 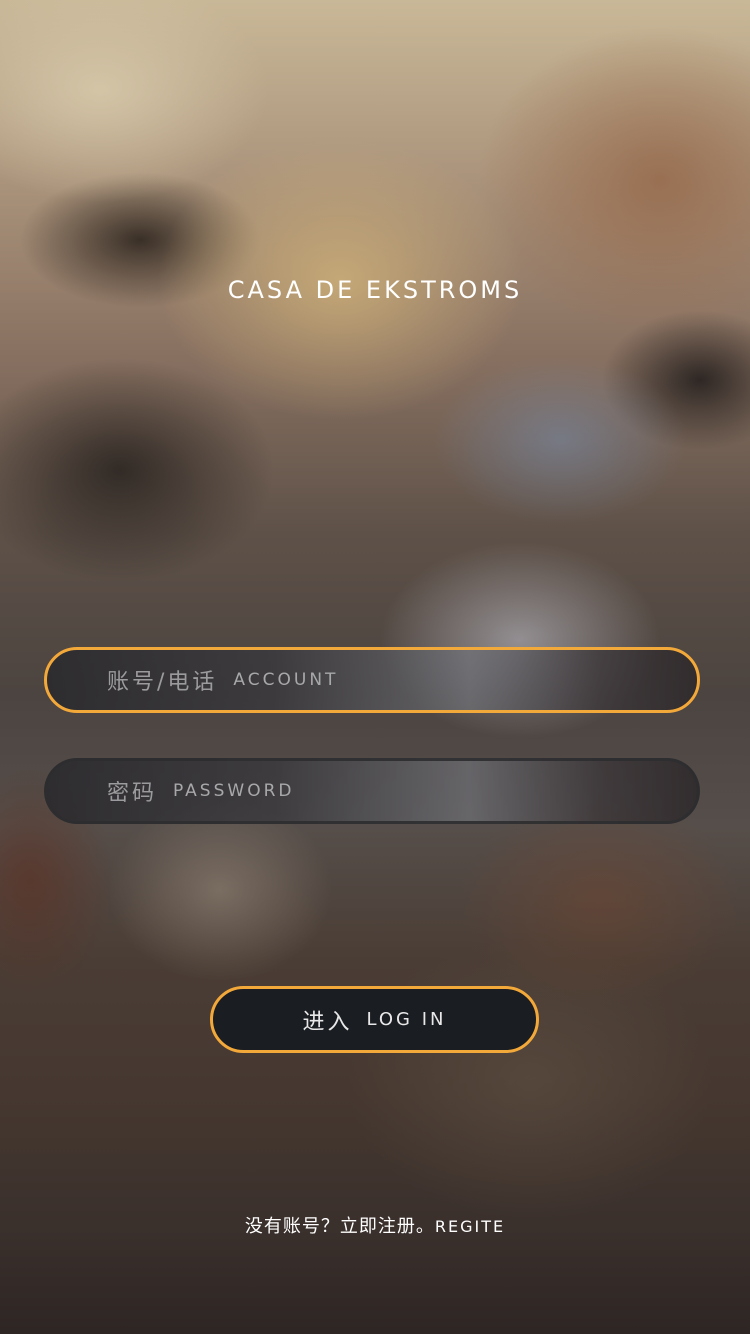 I want to click on register-prompt-text: 没有账号？立即注册。, so click(x=339, y=1226).